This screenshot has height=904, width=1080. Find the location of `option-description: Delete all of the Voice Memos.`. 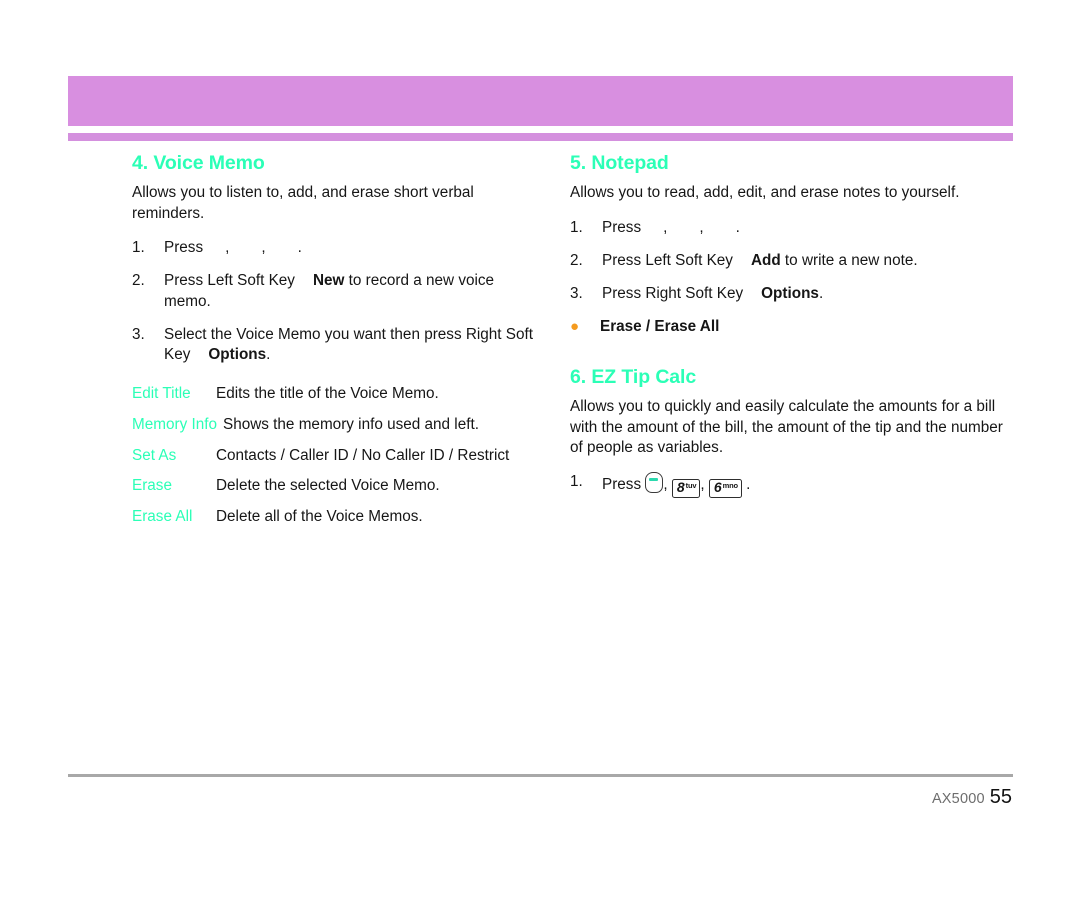

option-description: Delete all of the Voice Memos. is located at coordinates (319, 517).